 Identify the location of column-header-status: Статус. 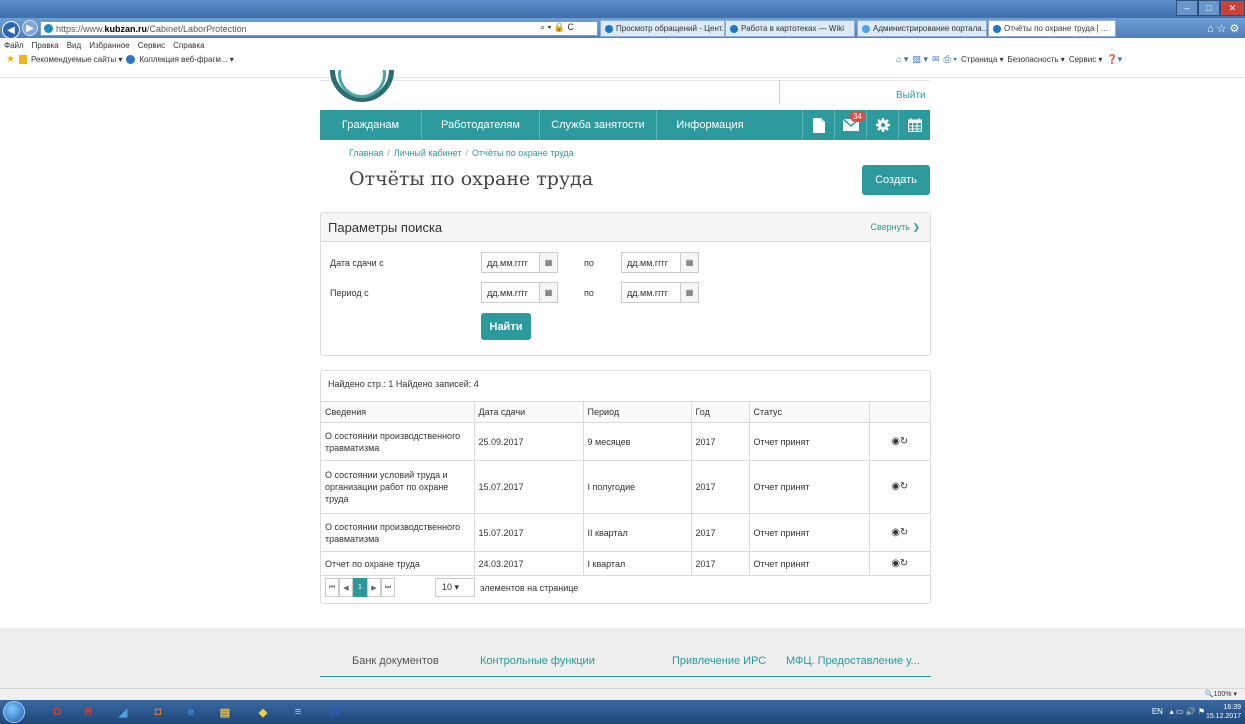
(808, 412).